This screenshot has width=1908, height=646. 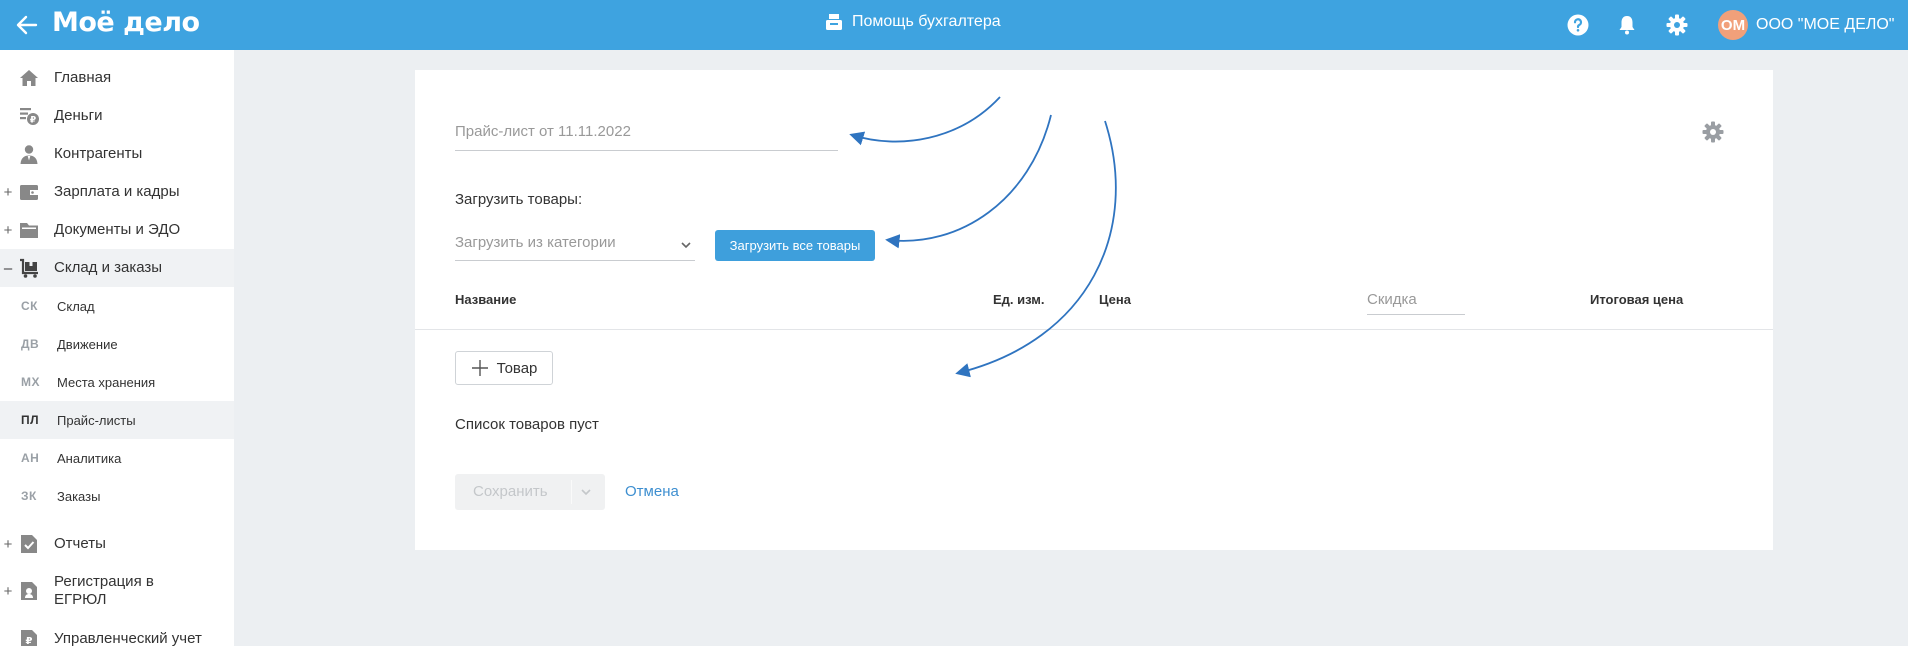 I want to click on plus-icon, so click(x=479, y=368).